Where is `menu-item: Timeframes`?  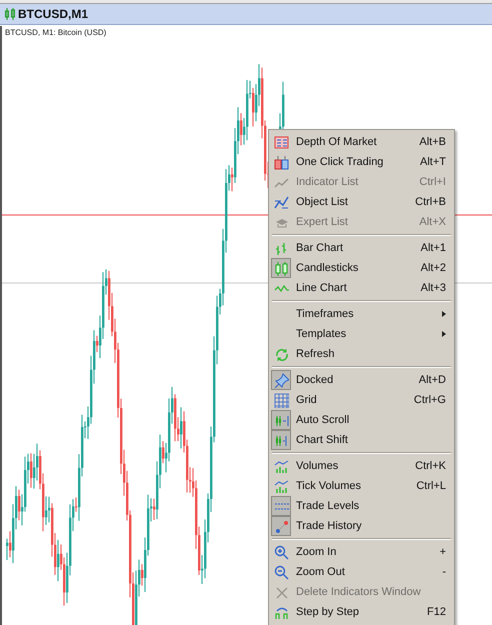
menu-item: Timeframes is located at coordinates (361, 314).